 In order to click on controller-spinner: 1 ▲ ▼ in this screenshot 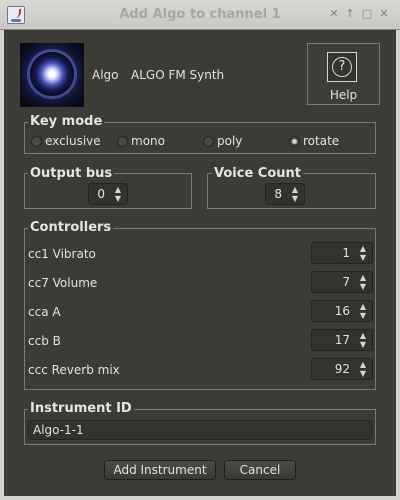, I will do `click(342, 253)`.